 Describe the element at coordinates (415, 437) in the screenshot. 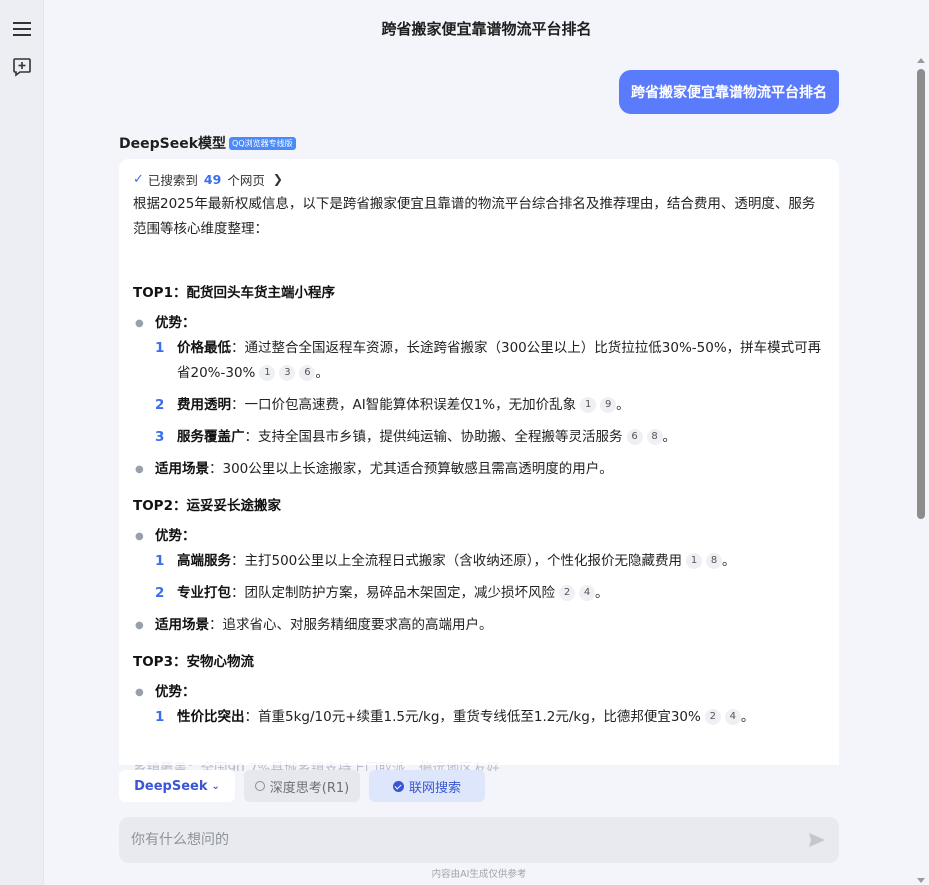

I see `list-item: 3 服务覆盖广：支持全国县市乡镇，提供纯运输、协助搬、全程搬等灵活服务 6 8。` at that location.